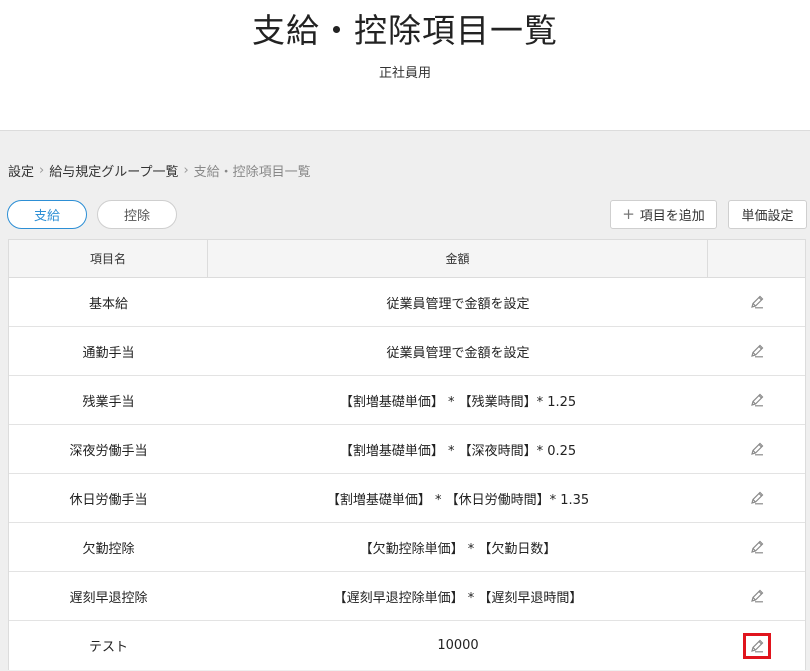  Describe the element at coordinates (628, 214) in the screenshot. I see `plus-icon: +` at that location.